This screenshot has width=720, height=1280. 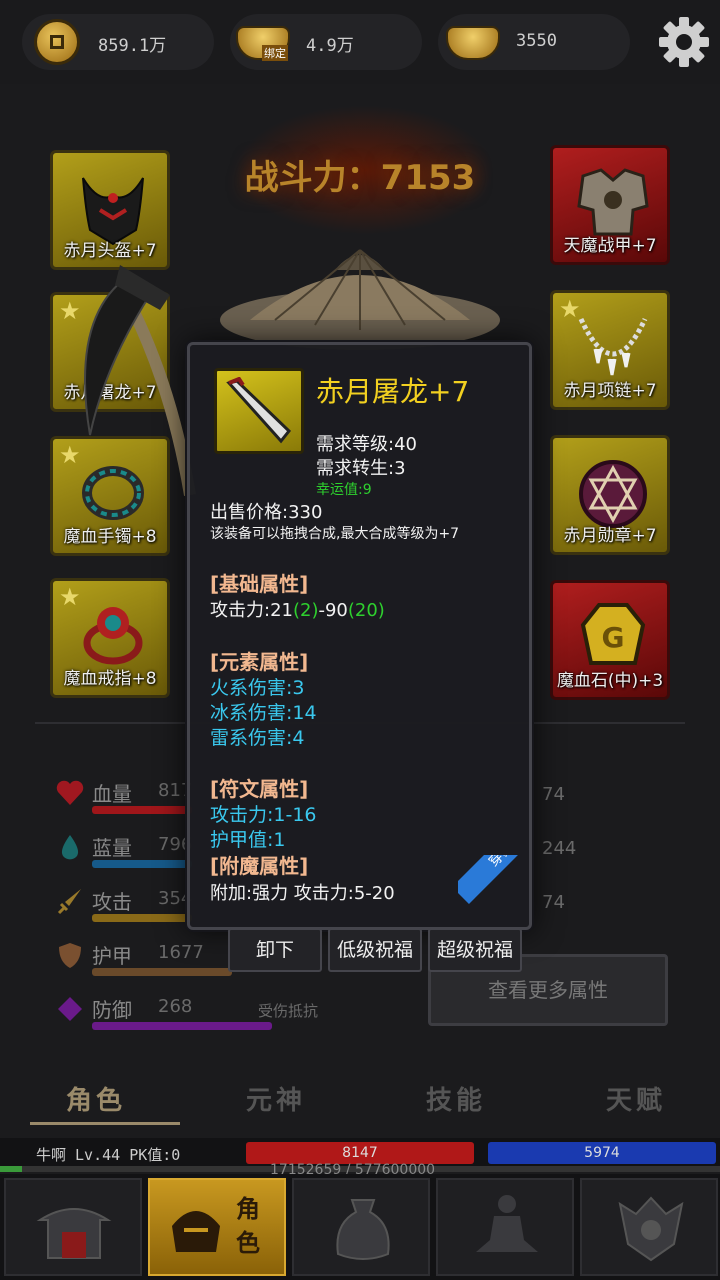 What do you see at coordinates (473, 43) in the screenshot?
I see `gold-ingot-icon` at bounding box center [473, 43].